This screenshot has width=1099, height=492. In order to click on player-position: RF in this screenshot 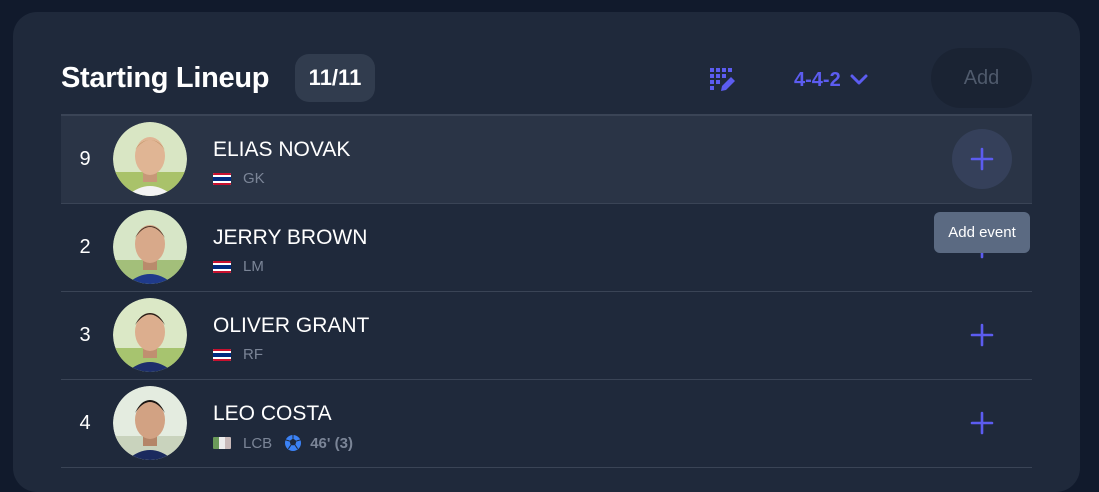, I will do `click(253, 354)`.